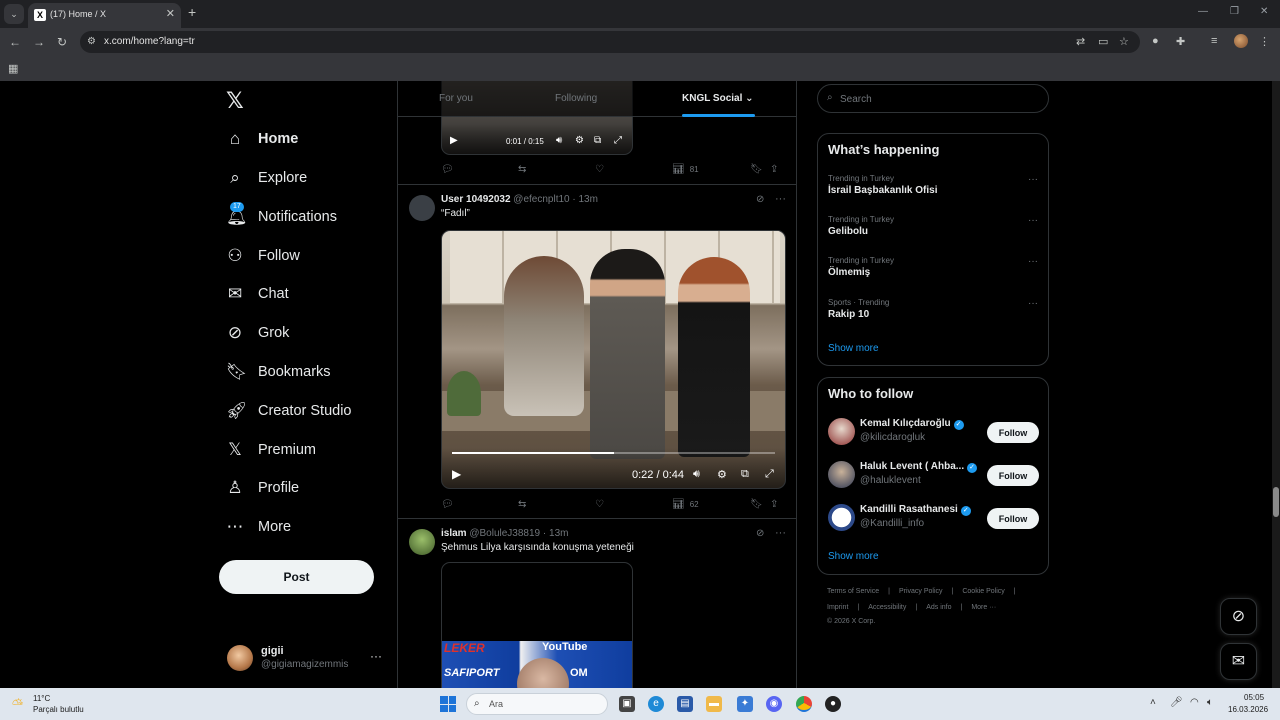 This screenshot has width=1280, height=720. I want to click on partly-cloudy-icon: ⛅︎, so click(17, 704).